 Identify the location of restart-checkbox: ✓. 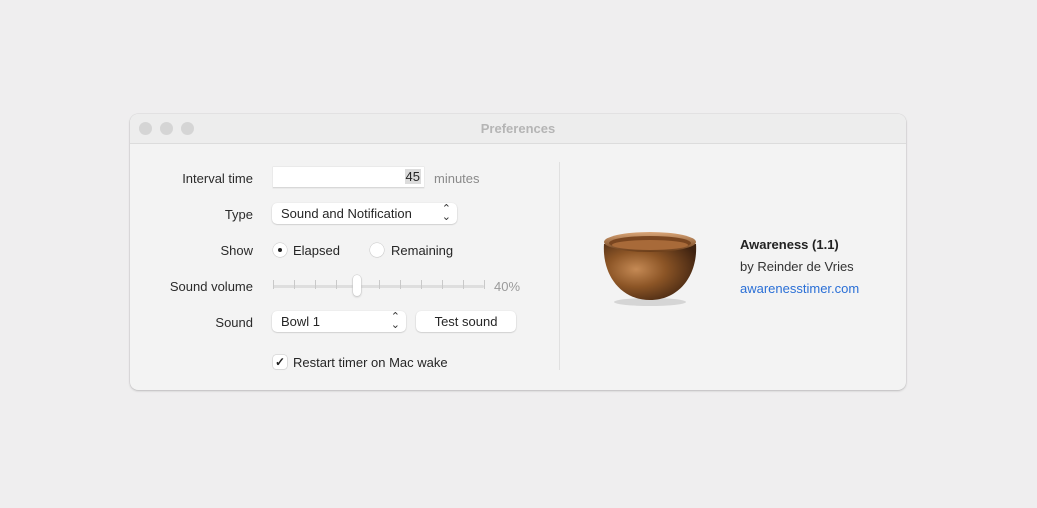
(280, 362).